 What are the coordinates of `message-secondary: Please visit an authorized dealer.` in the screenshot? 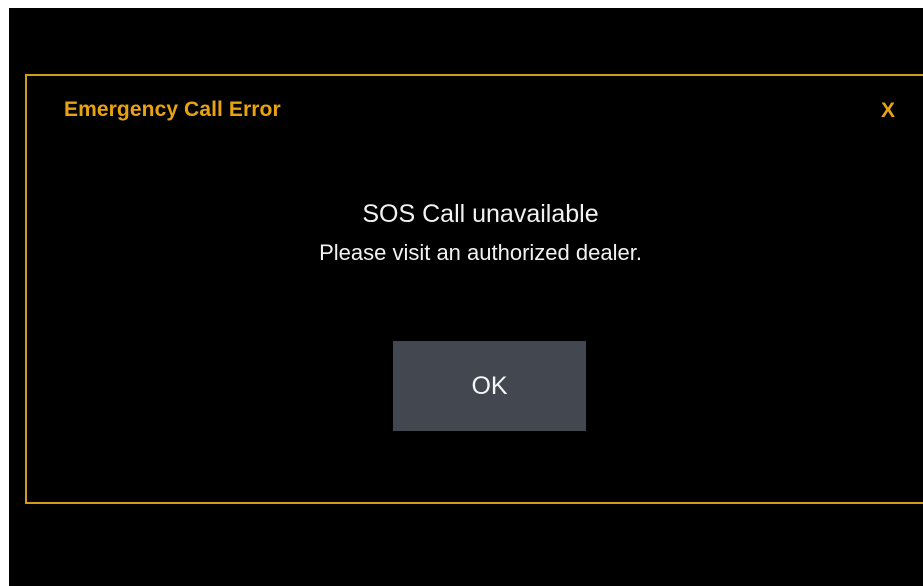 It's located at (480, 252).